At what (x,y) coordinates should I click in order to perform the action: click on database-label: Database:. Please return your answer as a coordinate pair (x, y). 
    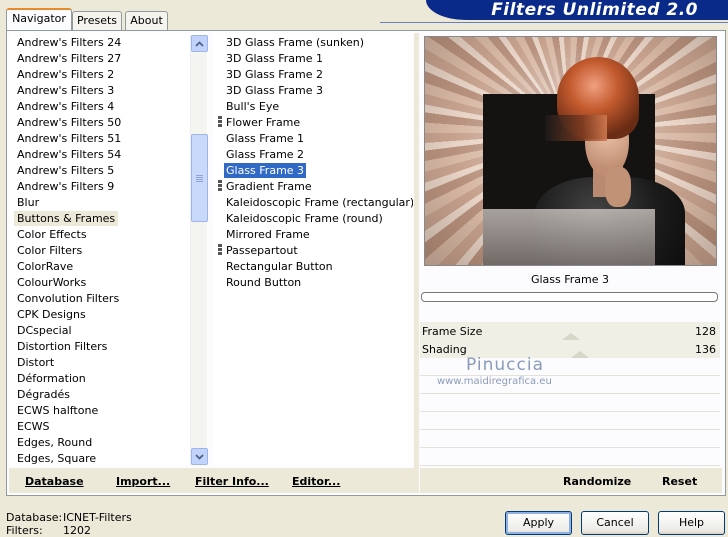
    Looking at the image, I should click on (34, 517).